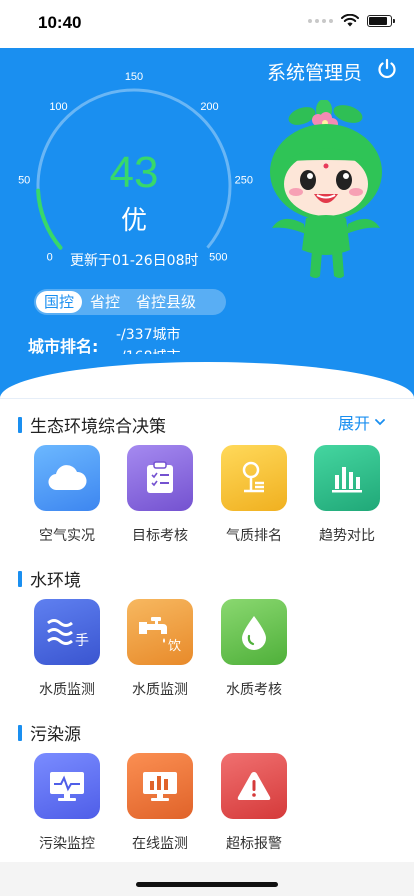 The width and height of the screenshot is (414, 896). Describe the element at coordinates (49, 219) in the screenshot. I see `gauge-progress` at that location.